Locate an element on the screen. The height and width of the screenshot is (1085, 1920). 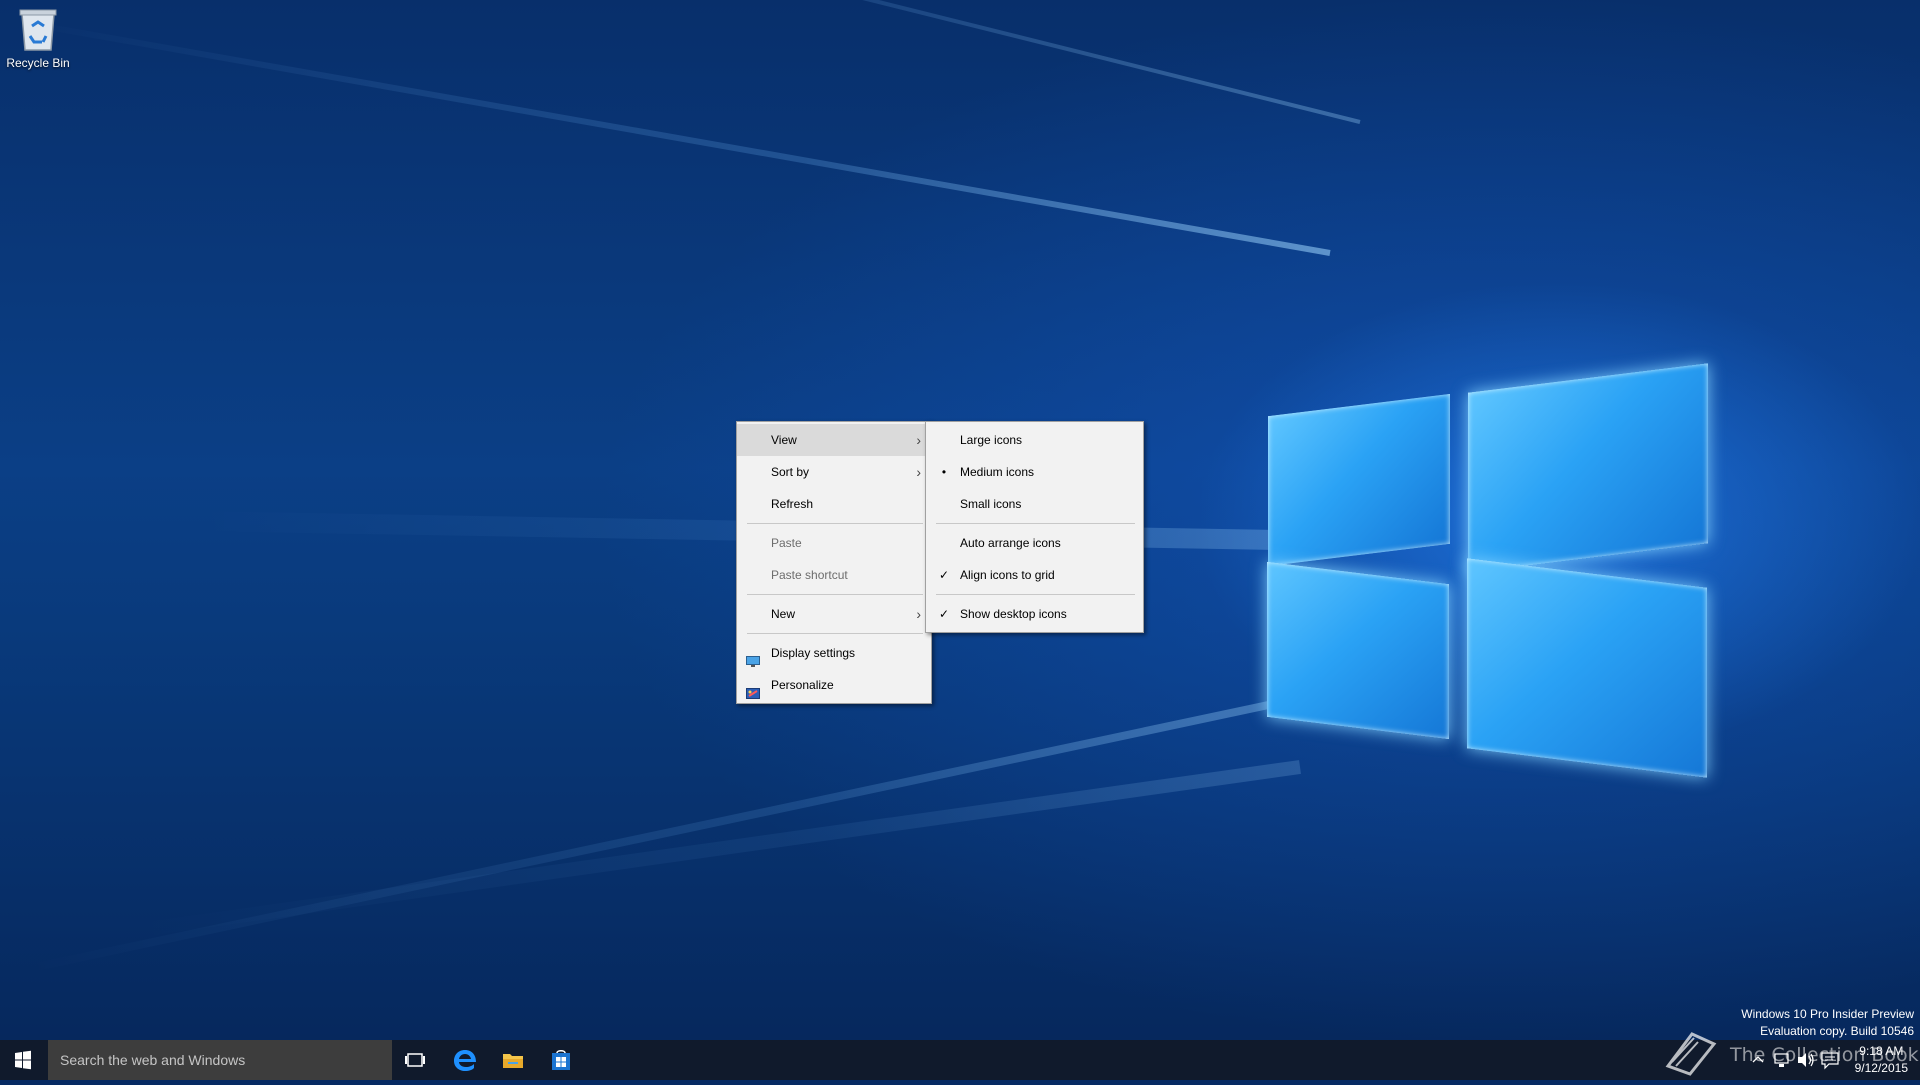
task-view-button is located at coordinates (415, 1060).